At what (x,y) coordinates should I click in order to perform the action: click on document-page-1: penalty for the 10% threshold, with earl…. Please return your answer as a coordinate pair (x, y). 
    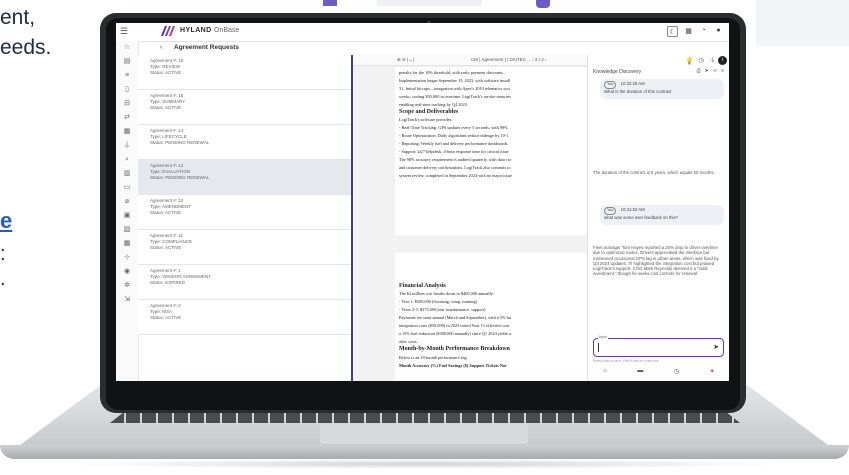
    Looking at the image, I should click on (491, 151).